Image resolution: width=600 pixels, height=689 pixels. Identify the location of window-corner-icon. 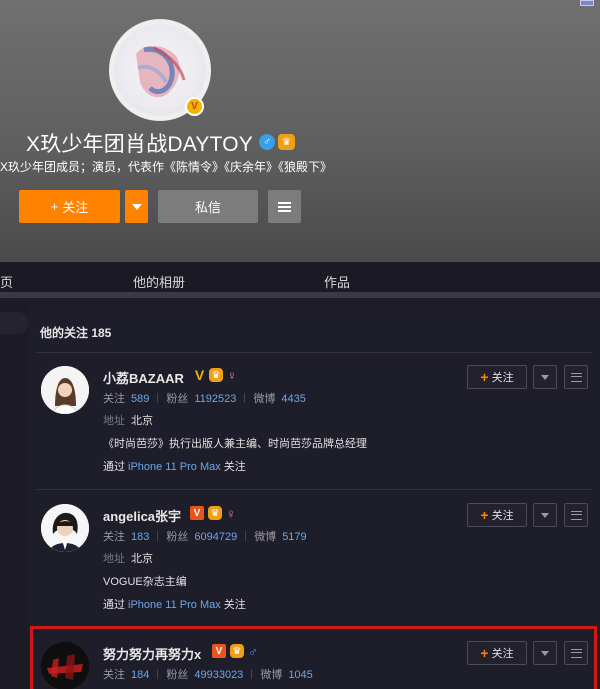
(587, 3).